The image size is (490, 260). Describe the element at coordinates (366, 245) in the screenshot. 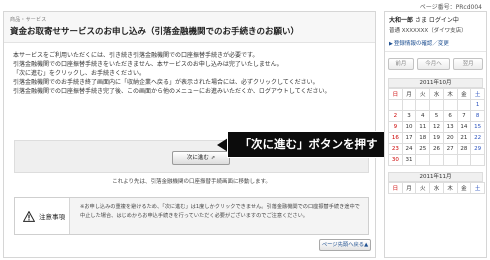

I see `up-arrow-icon: ▲` at that location.